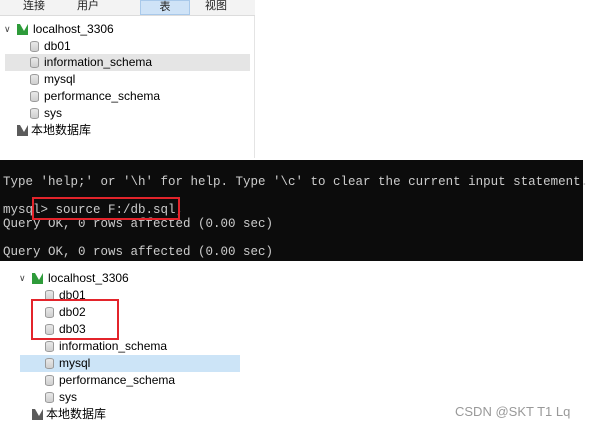  Describe the element at coordinates (165, 7) in the screenshot. I see `toolbar-table-button: 表` at that location.